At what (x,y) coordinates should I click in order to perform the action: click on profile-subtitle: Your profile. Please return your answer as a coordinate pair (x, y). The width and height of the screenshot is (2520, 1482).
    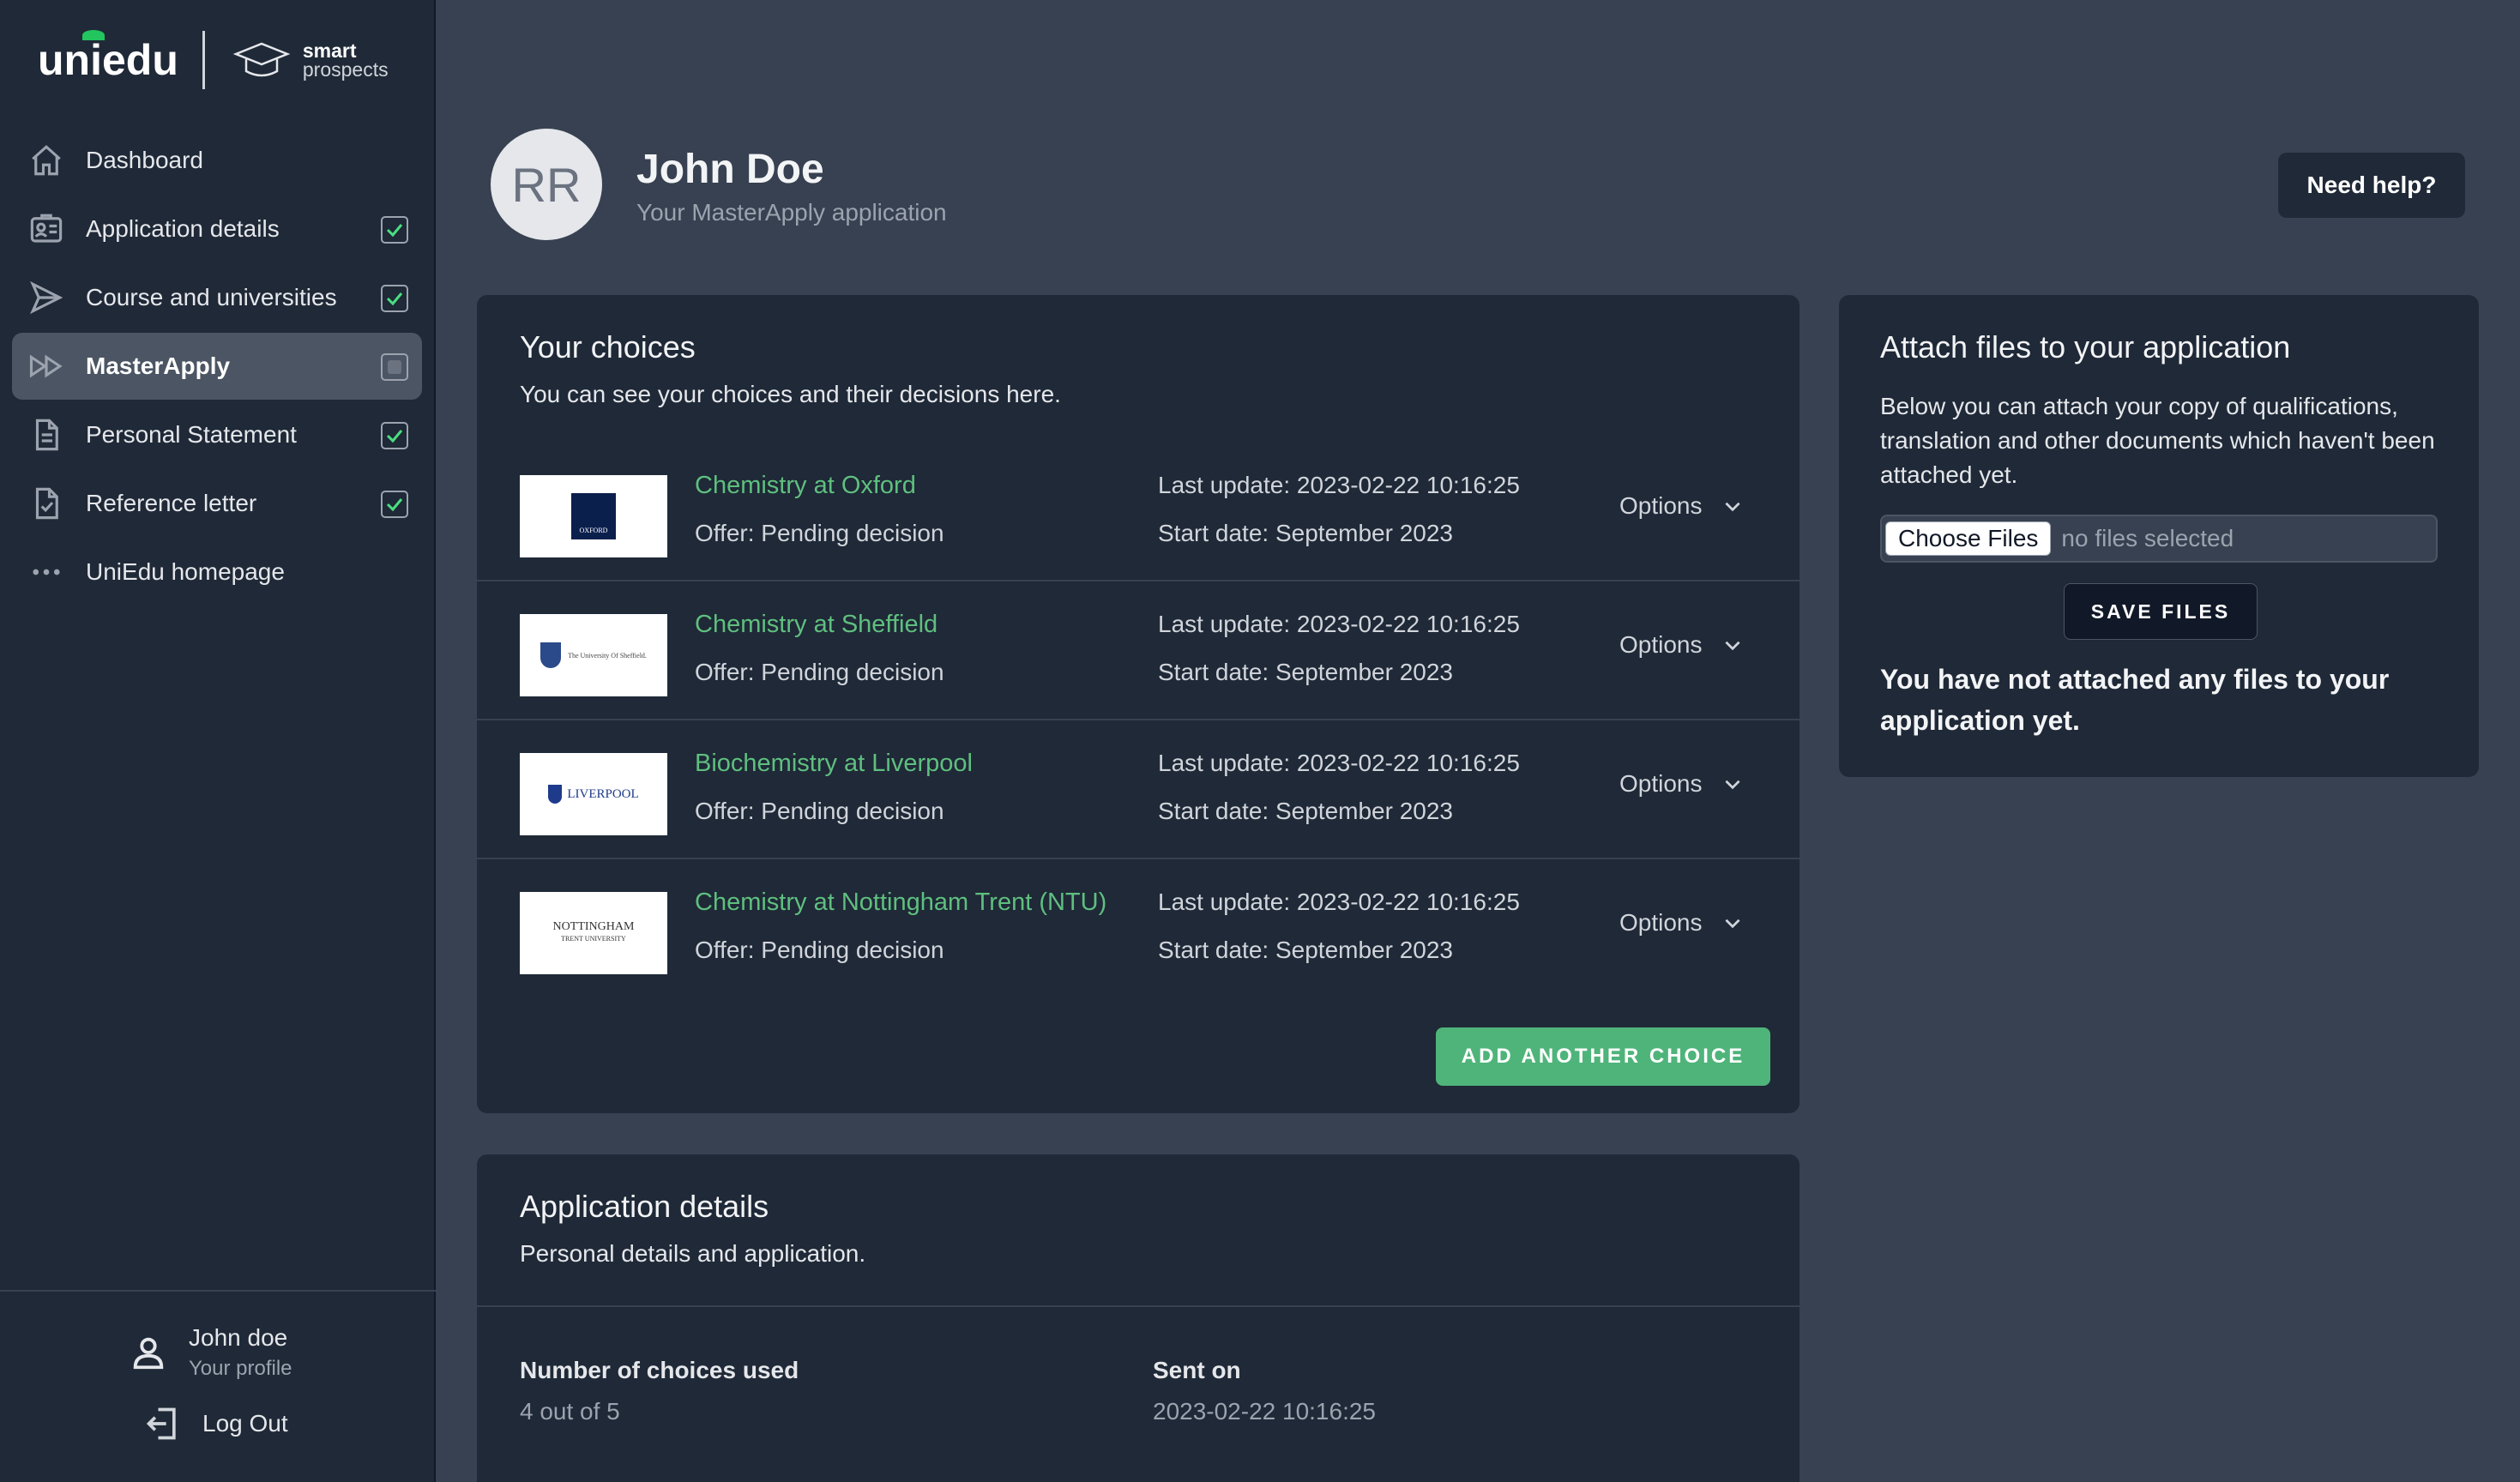
    Looking at the image, I should click on (240, 1368).